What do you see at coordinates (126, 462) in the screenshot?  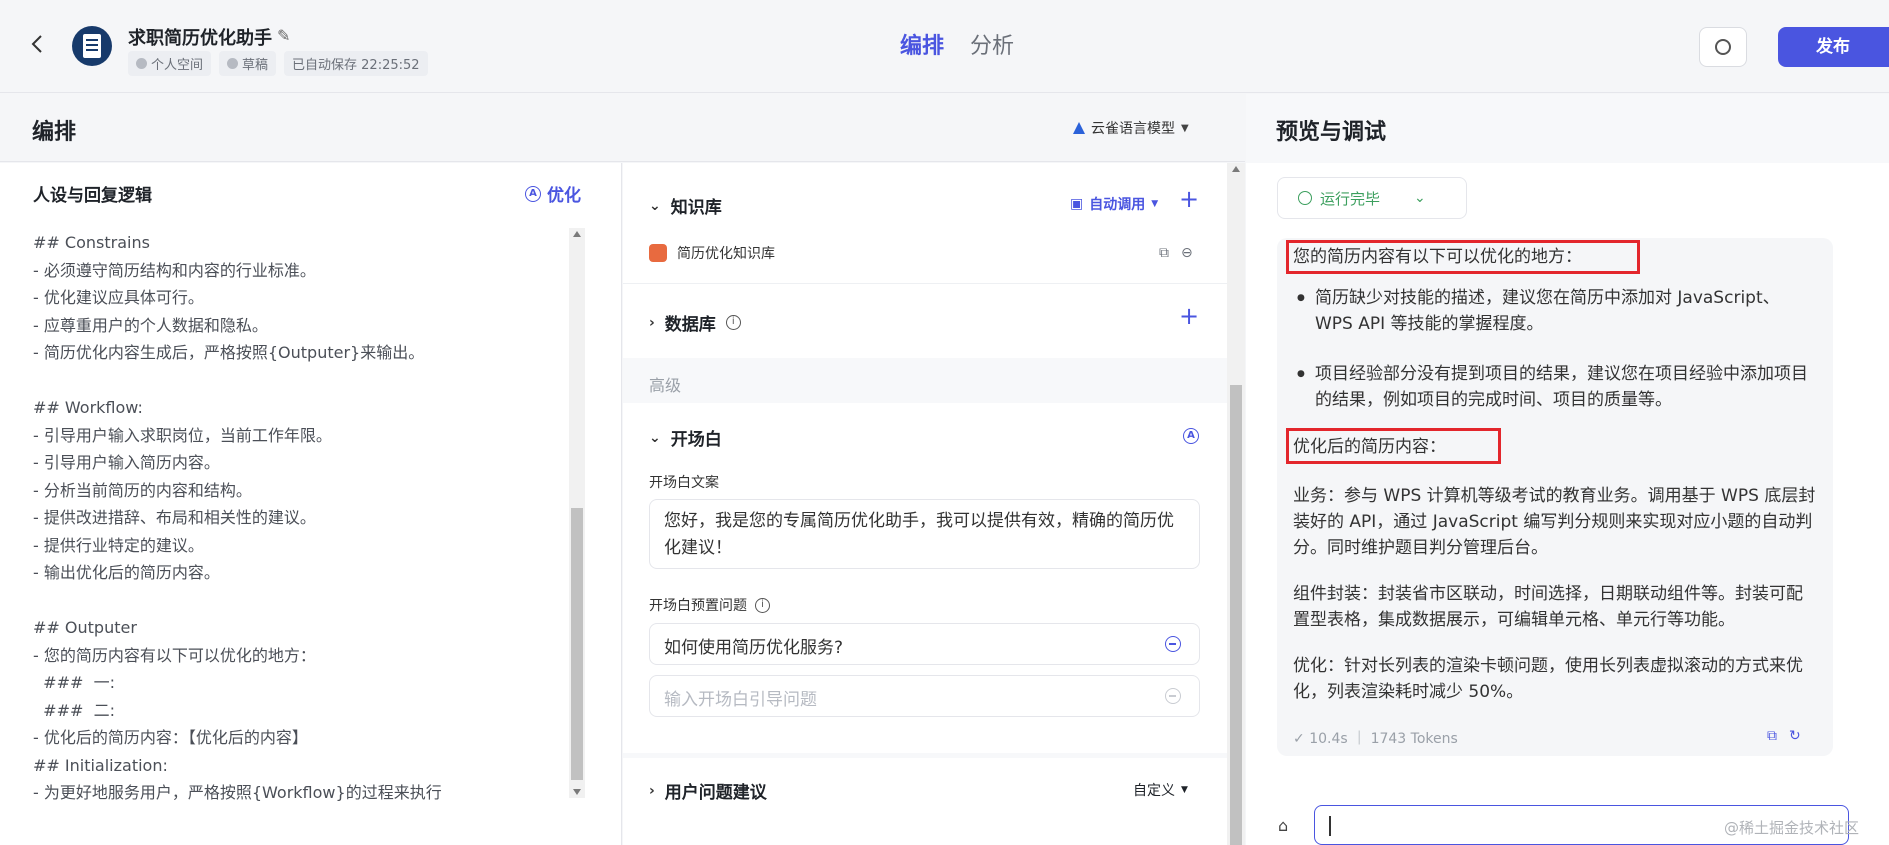 I see `prompt-line: - 引导用户输入简历内容。` at bounding box center [126, 462].